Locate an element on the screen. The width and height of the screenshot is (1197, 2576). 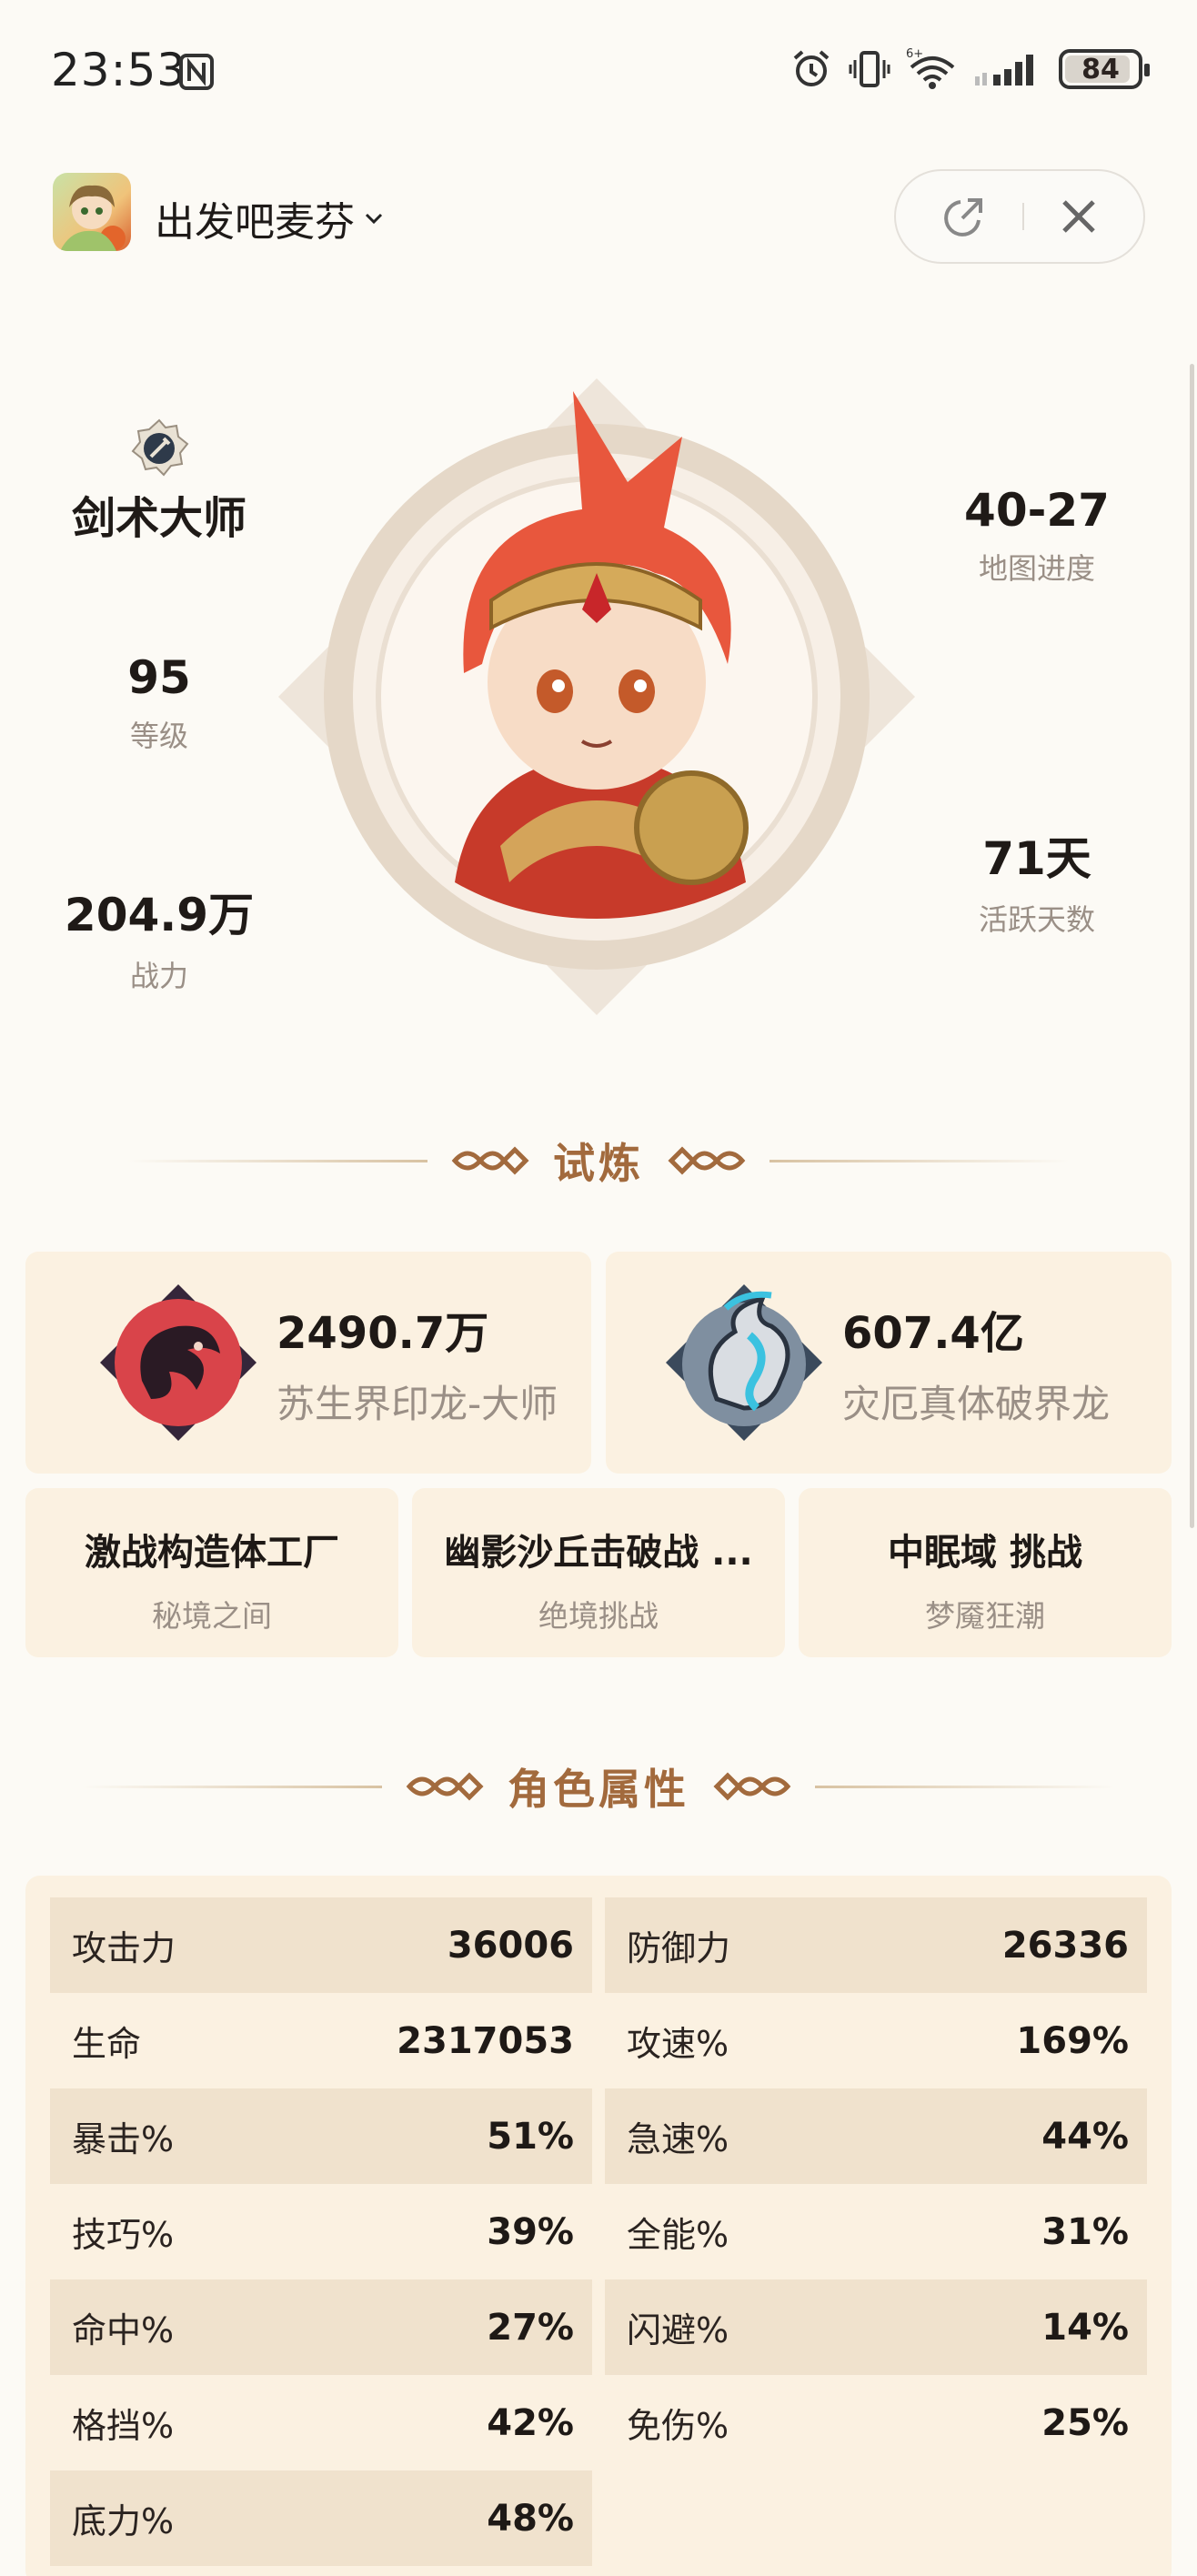
vibrate-icon is located at coordinates (869, 69).